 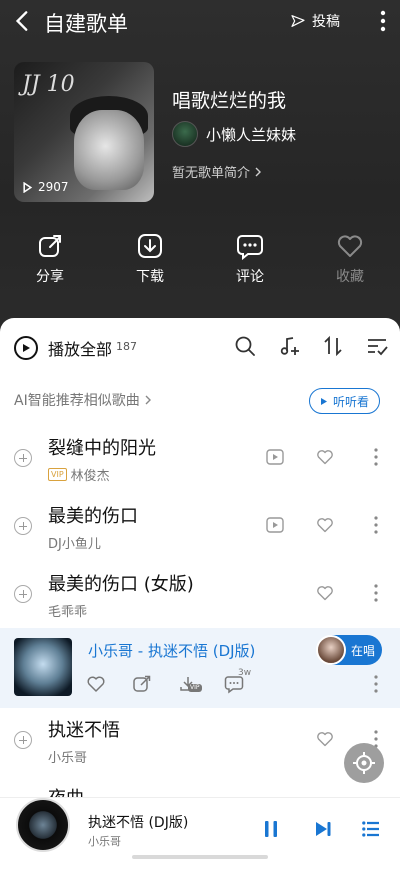 What do you see at coordinates (127, 346) in the screenshot?
I see `song-count: 187` at bounding box center [127, 346].